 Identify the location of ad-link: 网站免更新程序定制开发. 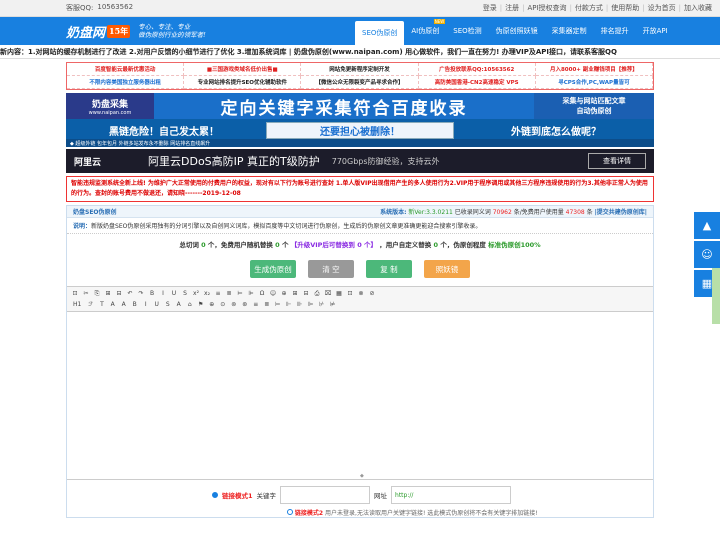
(360, 69).